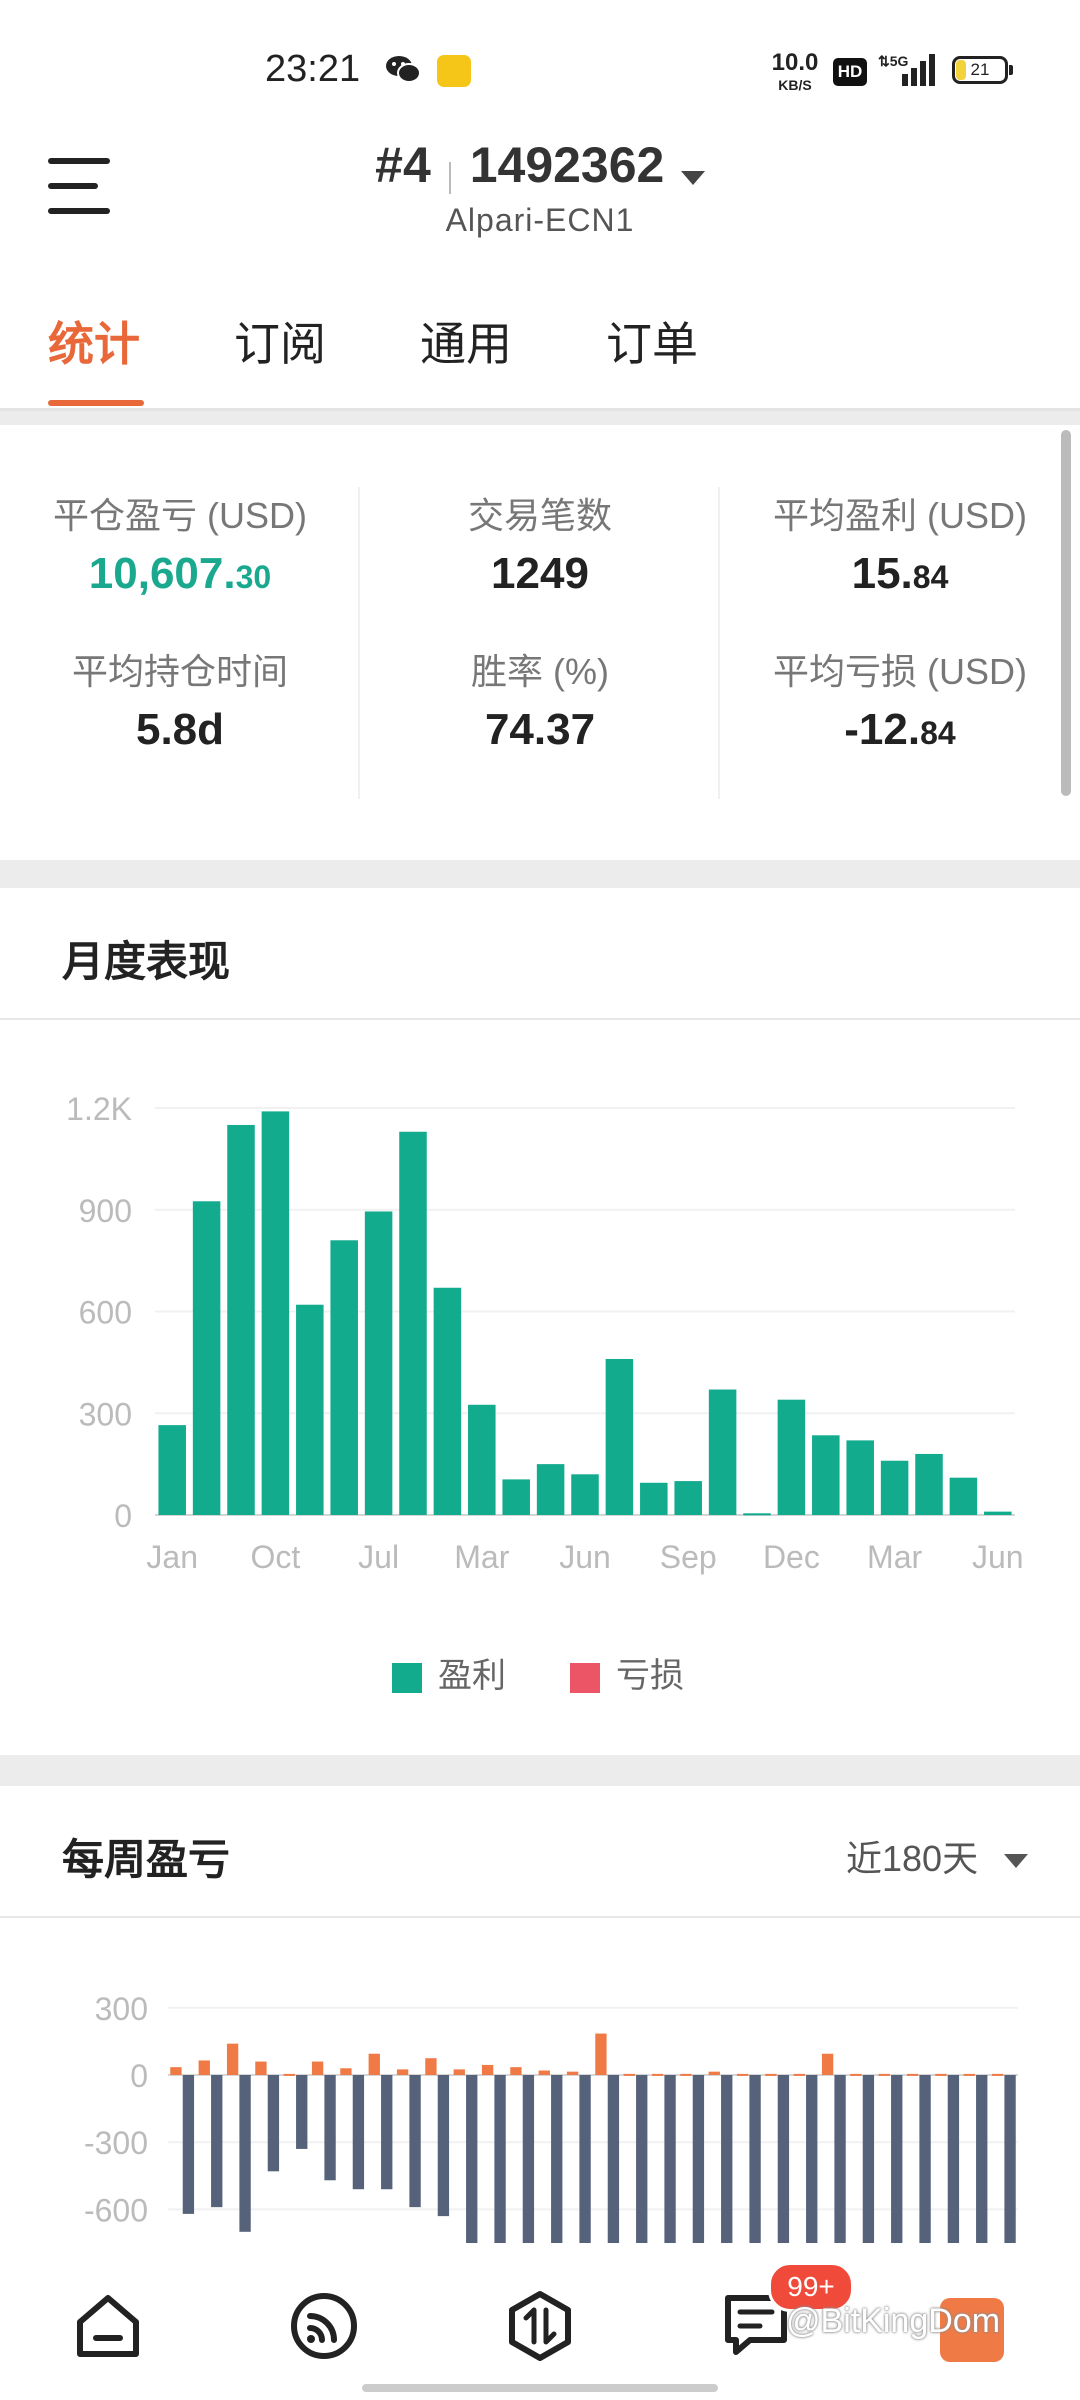 The image size is (1080, 2400). What do you see at coordinates (139, 2076) in the screenshot?
I see `y-tick-label: 0` at bounding box center [139, 2076].